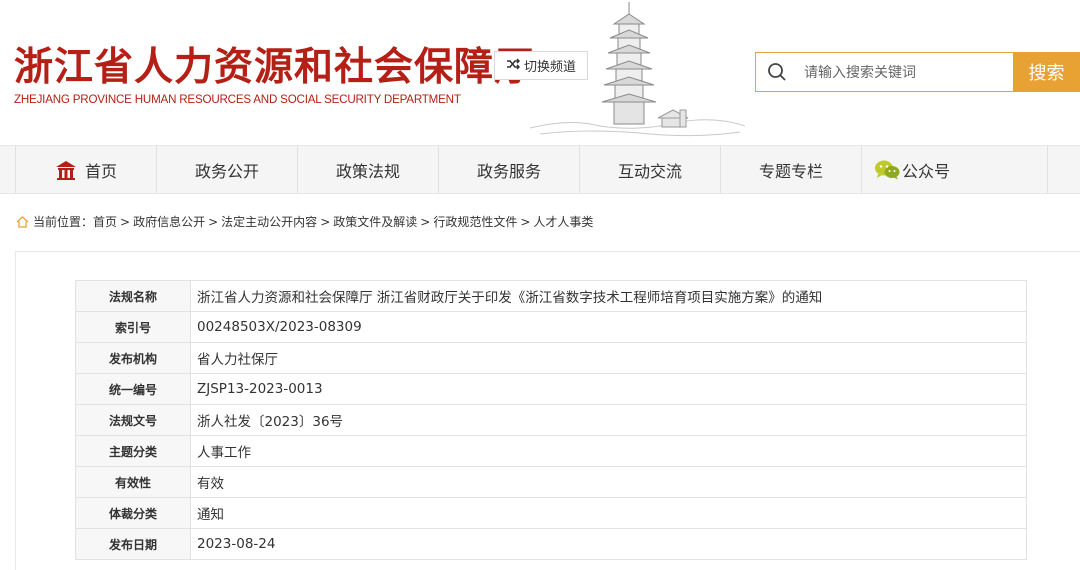 This screenshot has width=1080, height=570. What do you see at coordinates (509, 169) in the screenshot?
I see `nav-item-services: 政务服务` at bounding box center [509, 169].